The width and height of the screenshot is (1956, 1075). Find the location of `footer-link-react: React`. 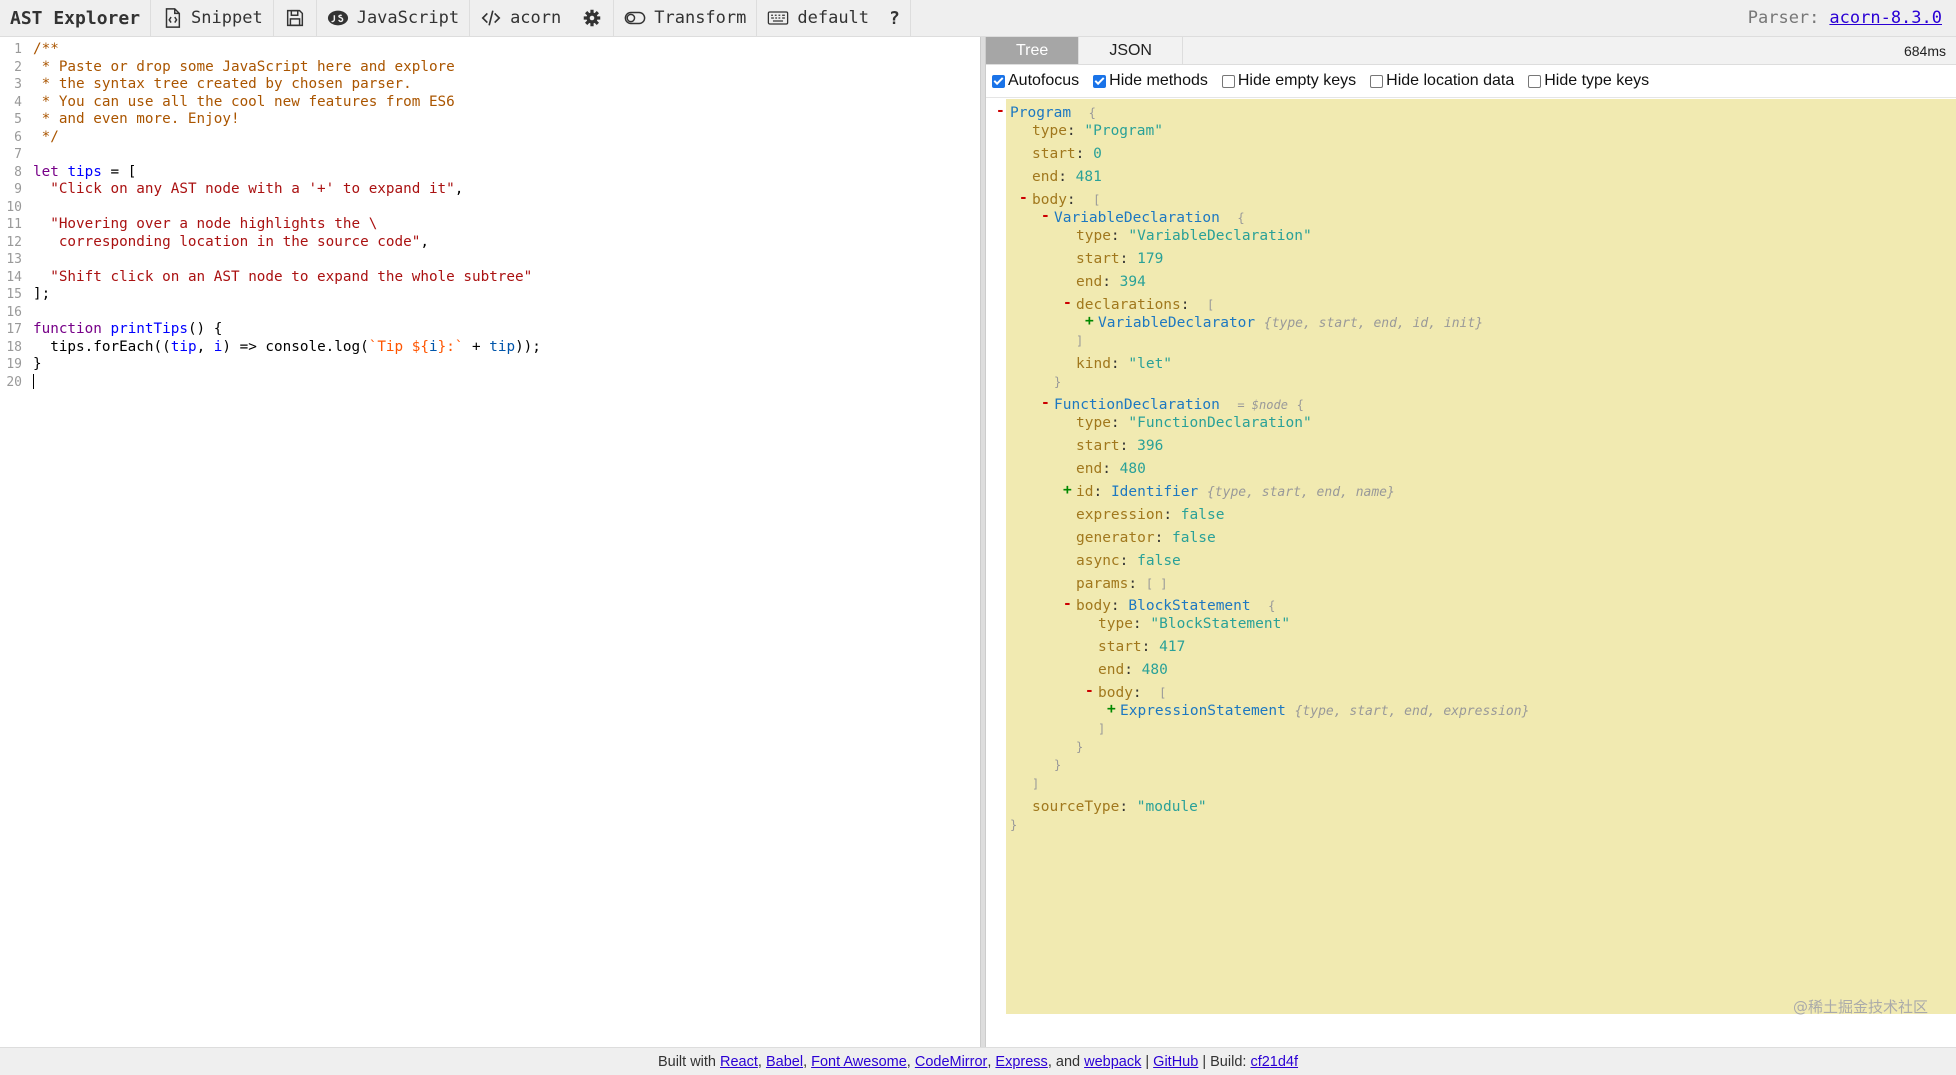

footer-link-react: React is located at coordinates (739, 1062).